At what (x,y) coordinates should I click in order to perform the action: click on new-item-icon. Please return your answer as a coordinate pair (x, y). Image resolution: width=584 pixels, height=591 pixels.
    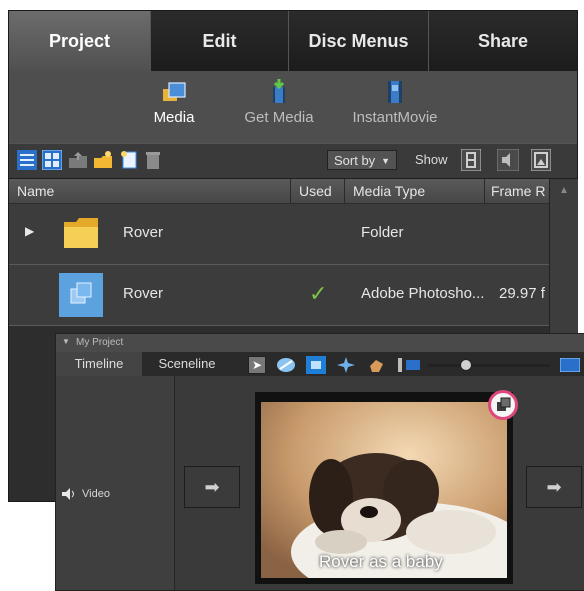
    Looking at the image, I should click on (129, 160).